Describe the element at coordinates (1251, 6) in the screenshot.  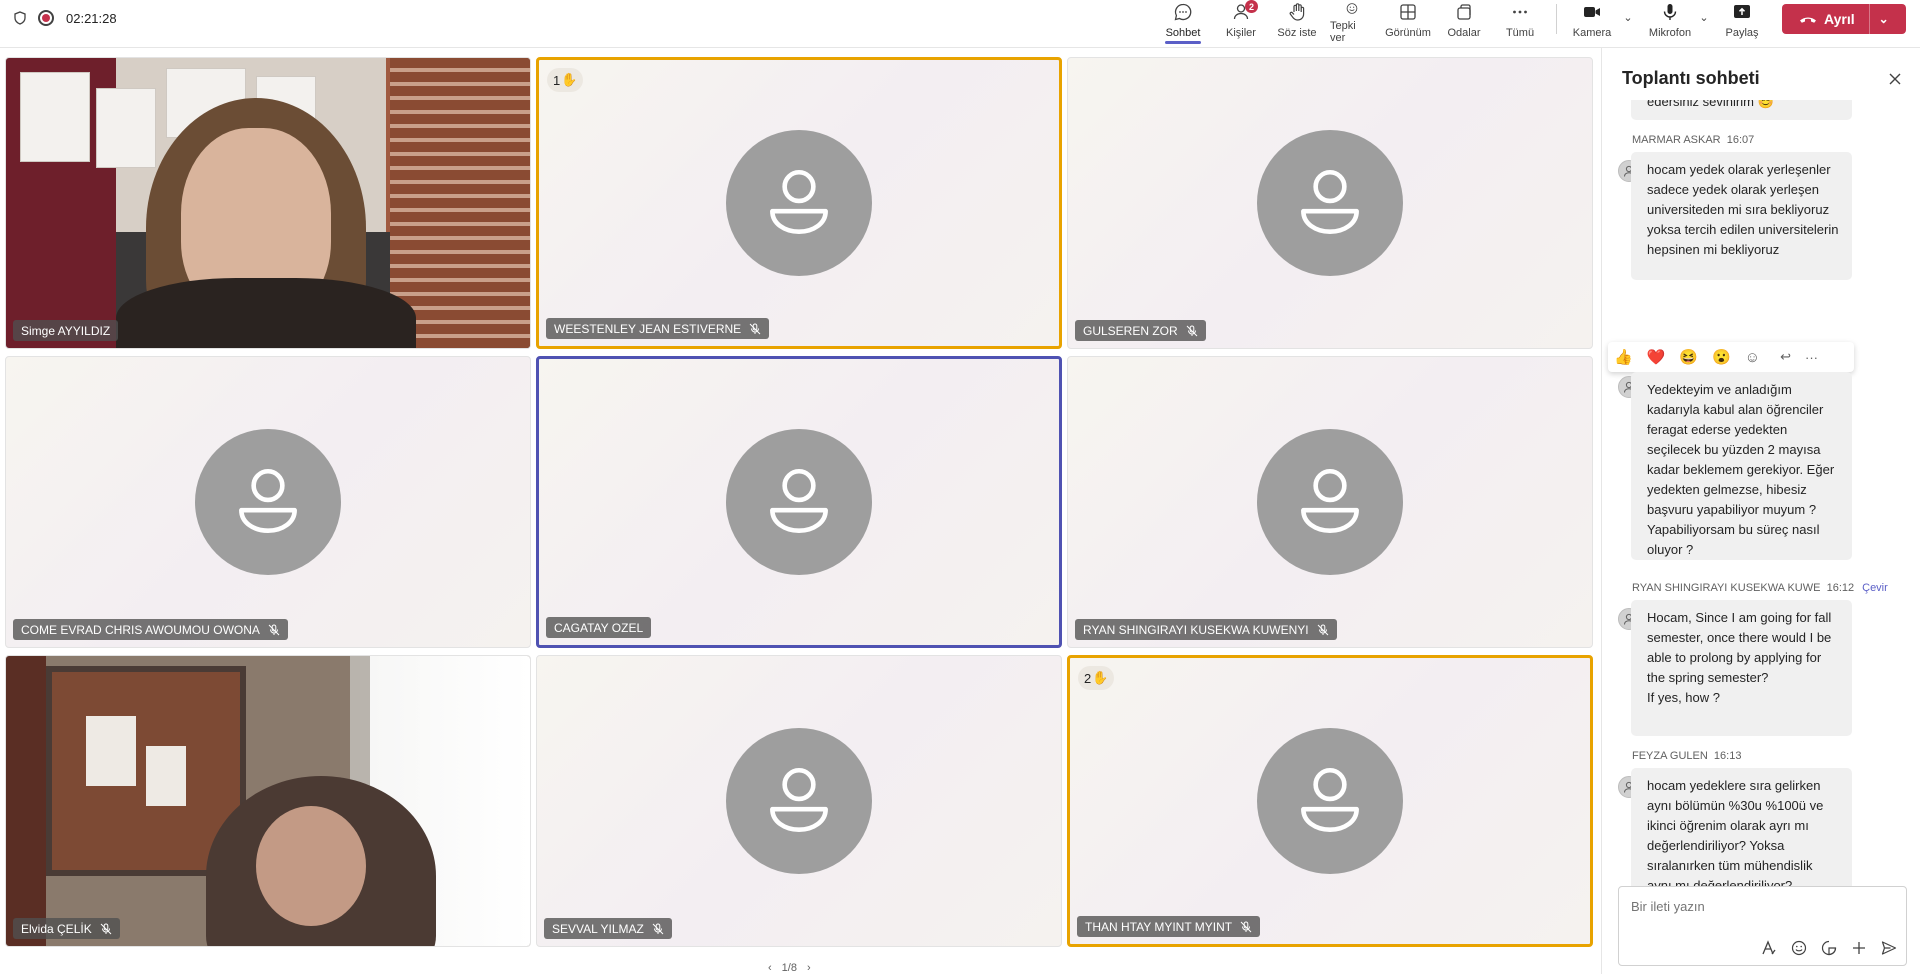
I see `people-count-badge: 2` at that location.